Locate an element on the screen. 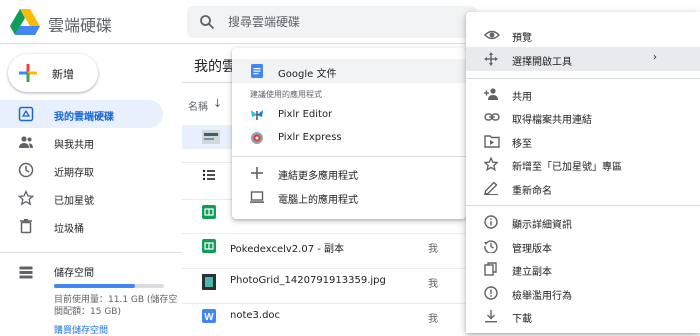  table-row: Pokedexcelv2.07 - 副本 我 is located at coordinates (327, 245).